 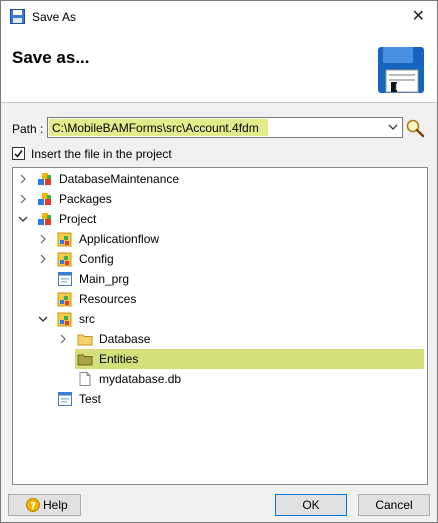 I want to click on tree-item-label: Test, so click(x=90, y=399).